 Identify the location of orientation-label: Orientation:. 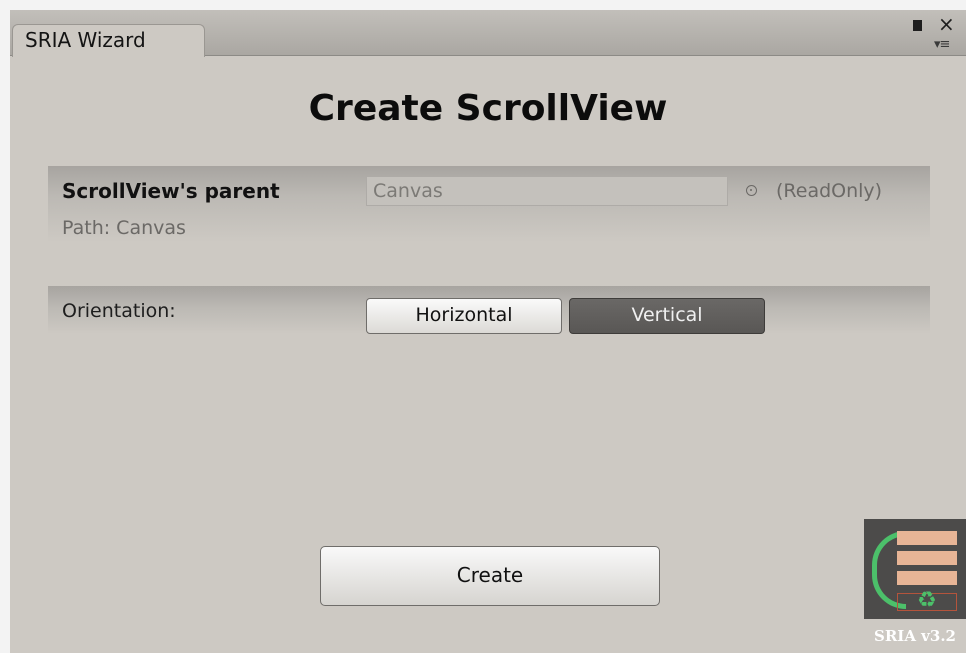
(119, 311).